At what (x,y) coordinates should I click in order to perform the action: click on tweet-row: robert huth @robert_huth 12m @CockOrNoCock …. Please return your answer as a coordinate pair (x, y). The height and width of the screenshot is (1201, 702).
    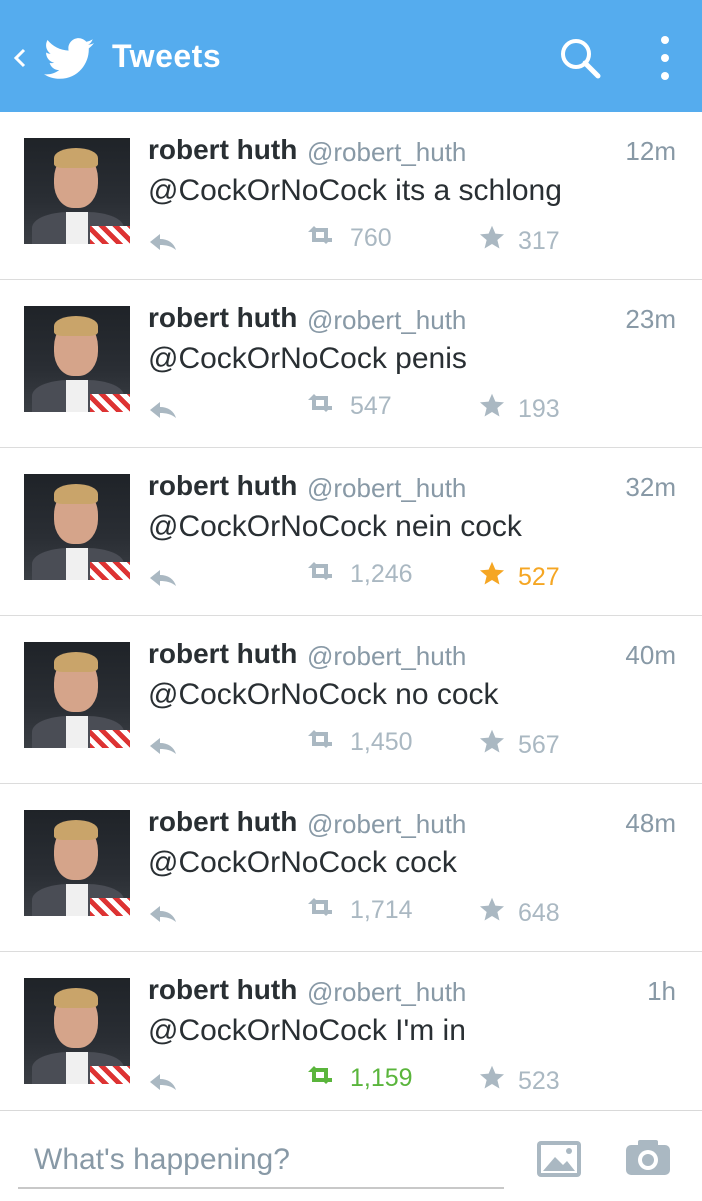
    Looking at the image, I should click on (351, 196).